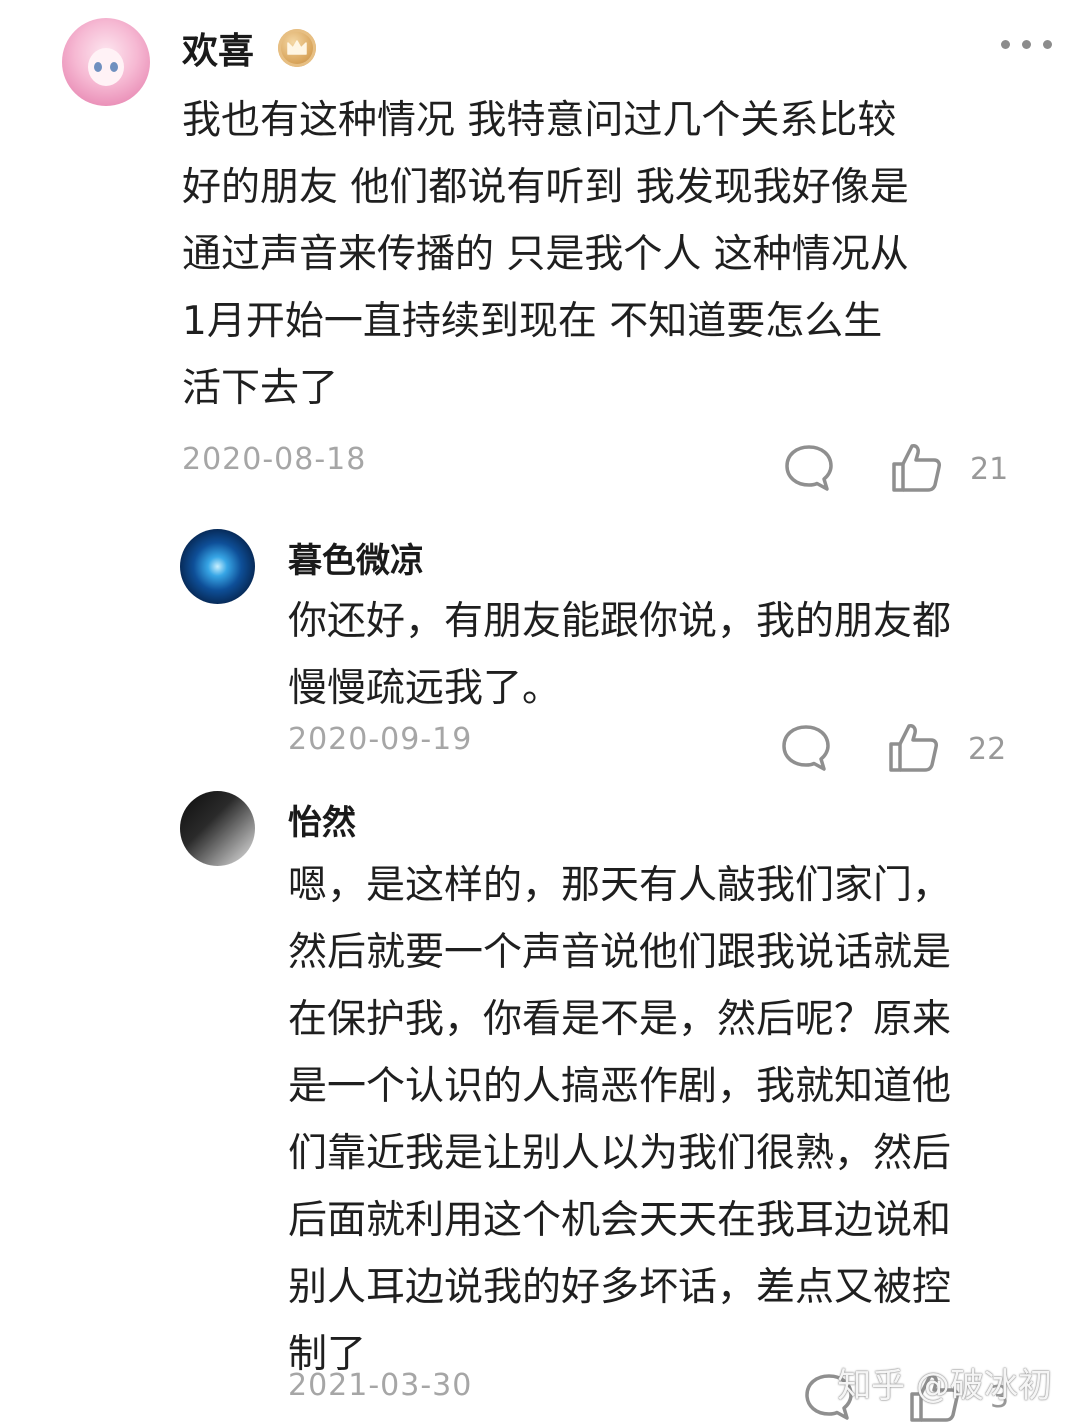 This screenshot has height=1428, width=1080. What do you see at coordinates (989, 469) in the screenshot?
I see `like-count: 21` at bounding box center [989, 469].